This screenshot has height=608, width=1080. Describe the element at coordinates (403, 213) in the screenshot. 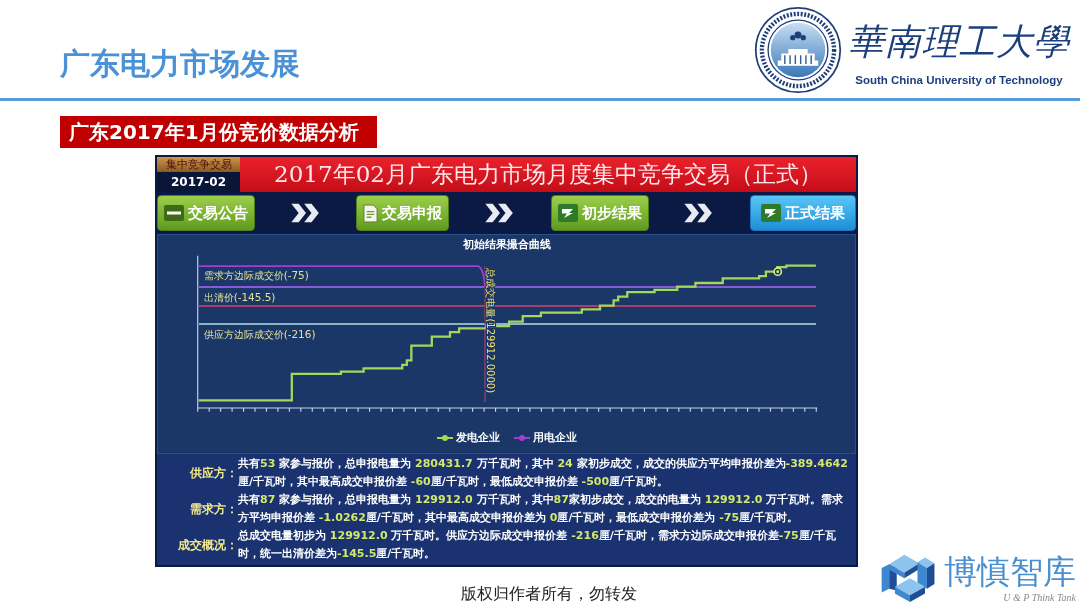

I see `step-button: 交易申报` at that location.